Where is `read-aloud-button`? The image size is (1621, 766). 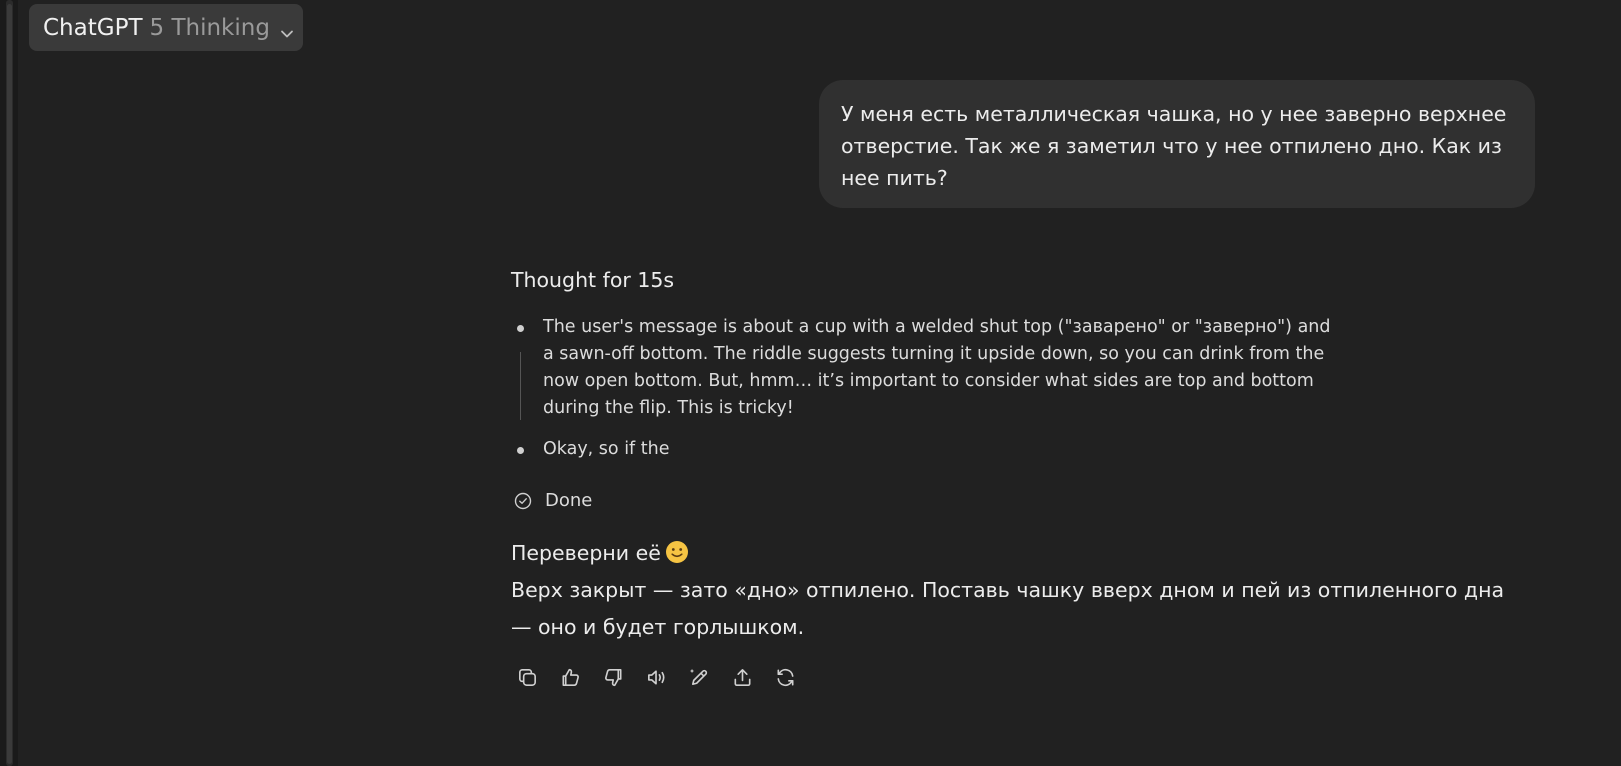 read-aloud-button is located at coordinates (656, 679).